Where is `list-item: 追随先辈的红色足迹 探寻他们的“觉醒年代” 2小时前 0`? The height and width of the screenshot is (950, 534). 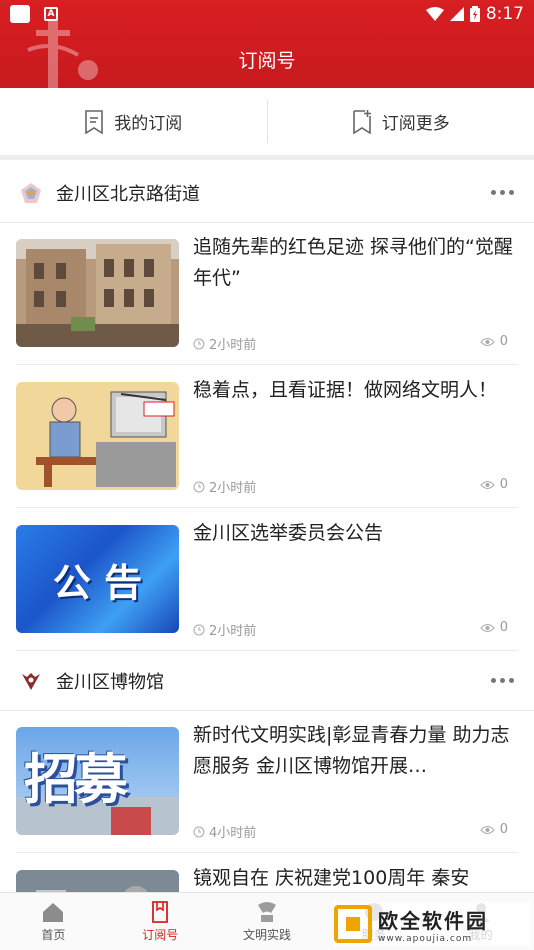
list-item: 追随先辈的红色足迹 探寻他们的“觉醒年代” 2小时前 0 is located at coordinates (267, 293).